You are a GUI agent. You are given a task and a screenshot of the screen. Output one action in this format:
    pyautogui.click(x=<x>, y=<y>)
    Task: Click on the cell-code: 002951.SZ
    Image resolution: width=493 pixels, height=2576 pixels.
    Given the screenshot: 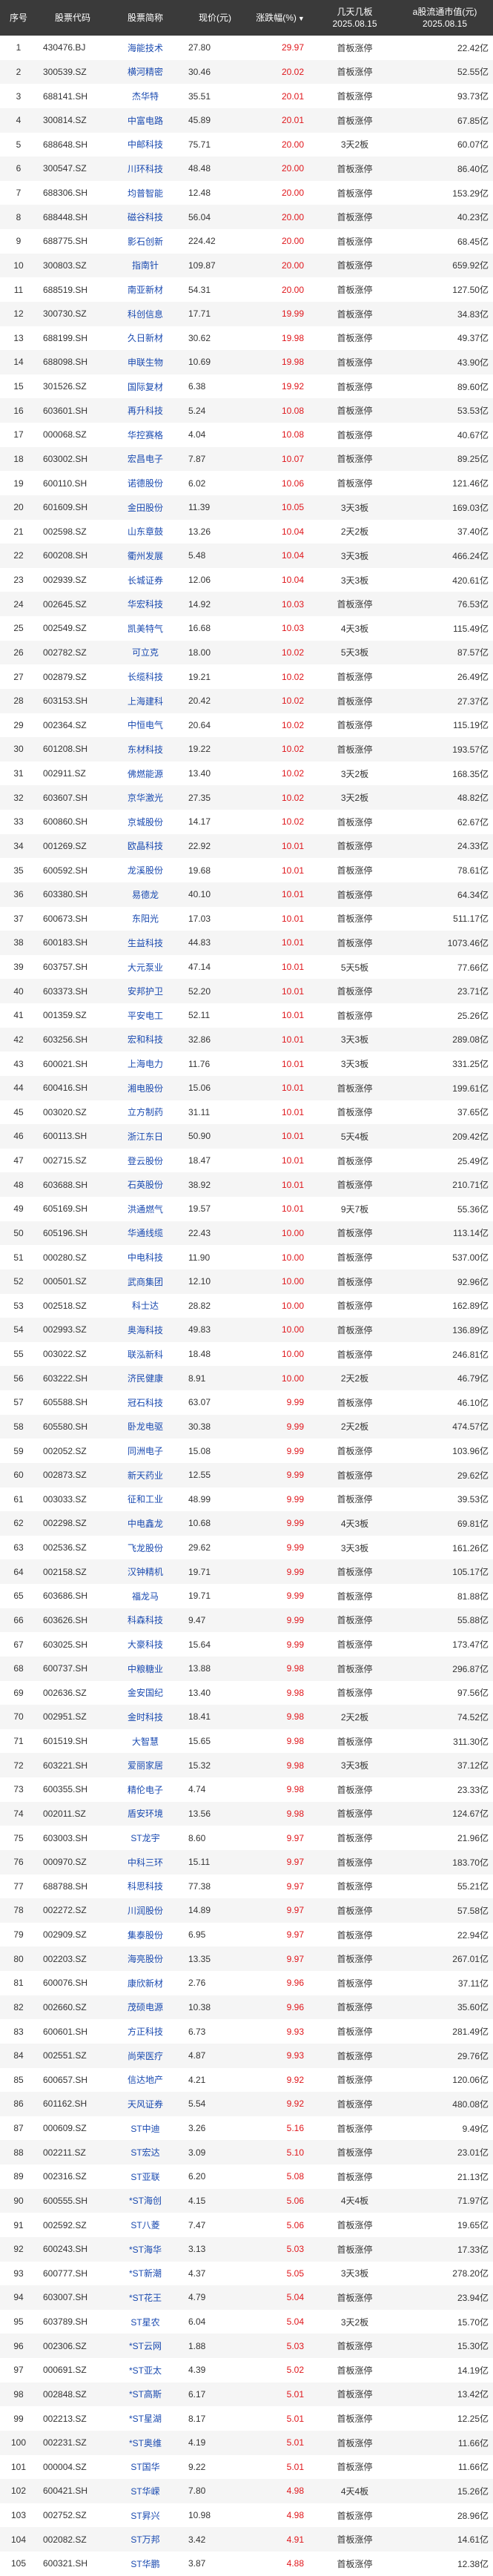 What is the action you would take?
    pyautogui.click(x=72, y=1716)
    